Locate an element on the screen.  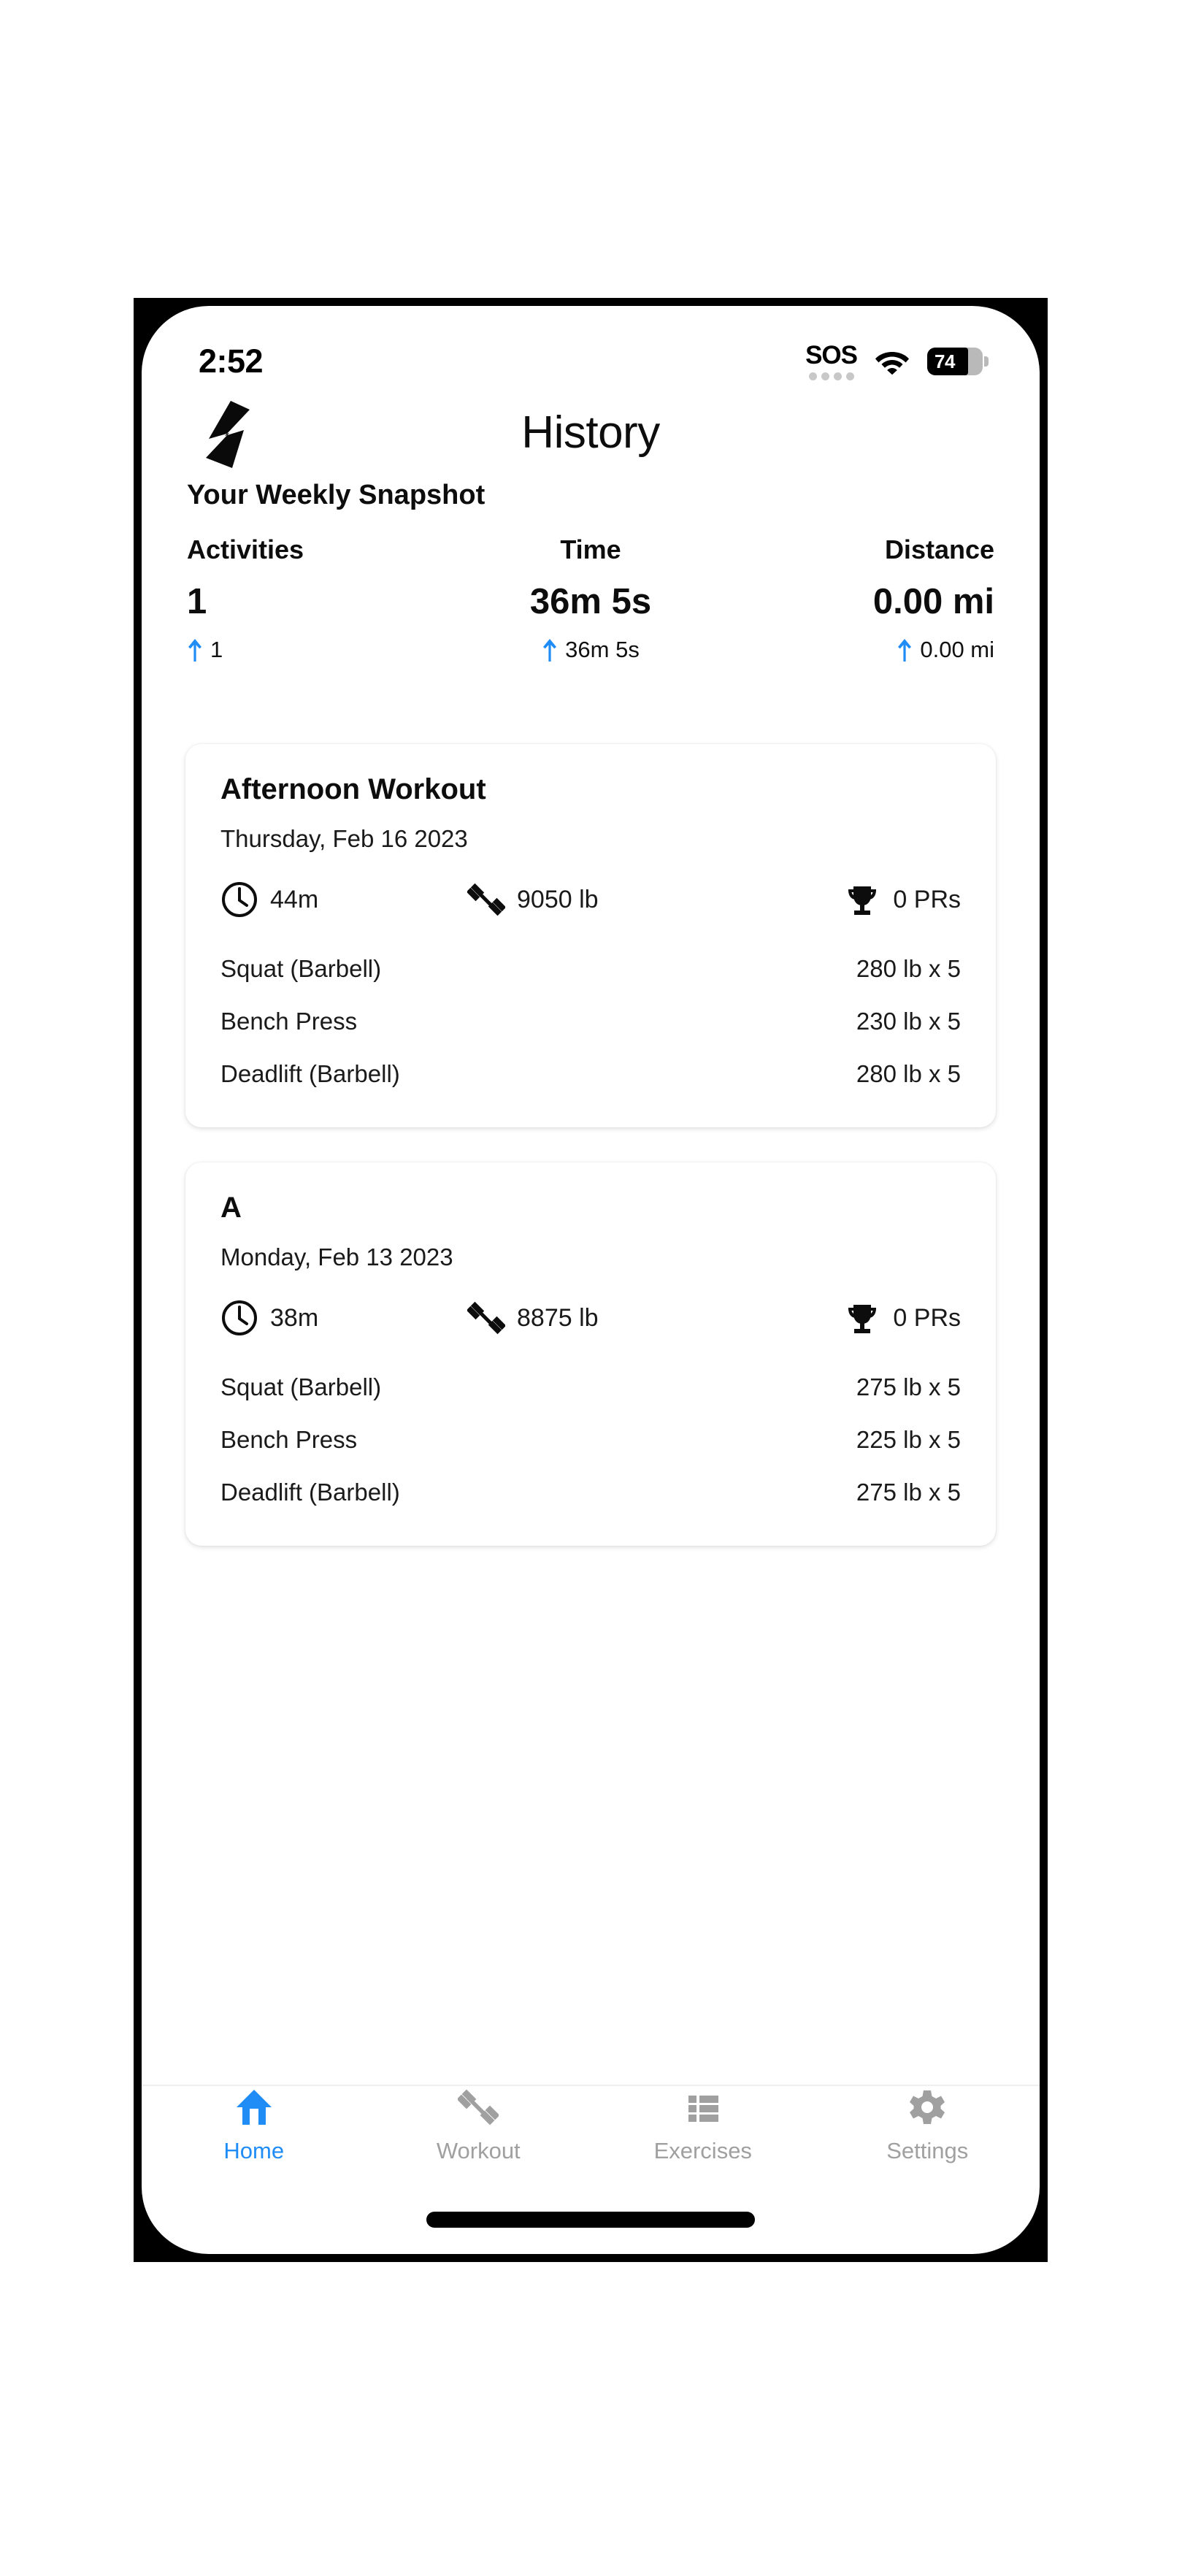
status-time: 2:52 is located at coordinates (231, 361).